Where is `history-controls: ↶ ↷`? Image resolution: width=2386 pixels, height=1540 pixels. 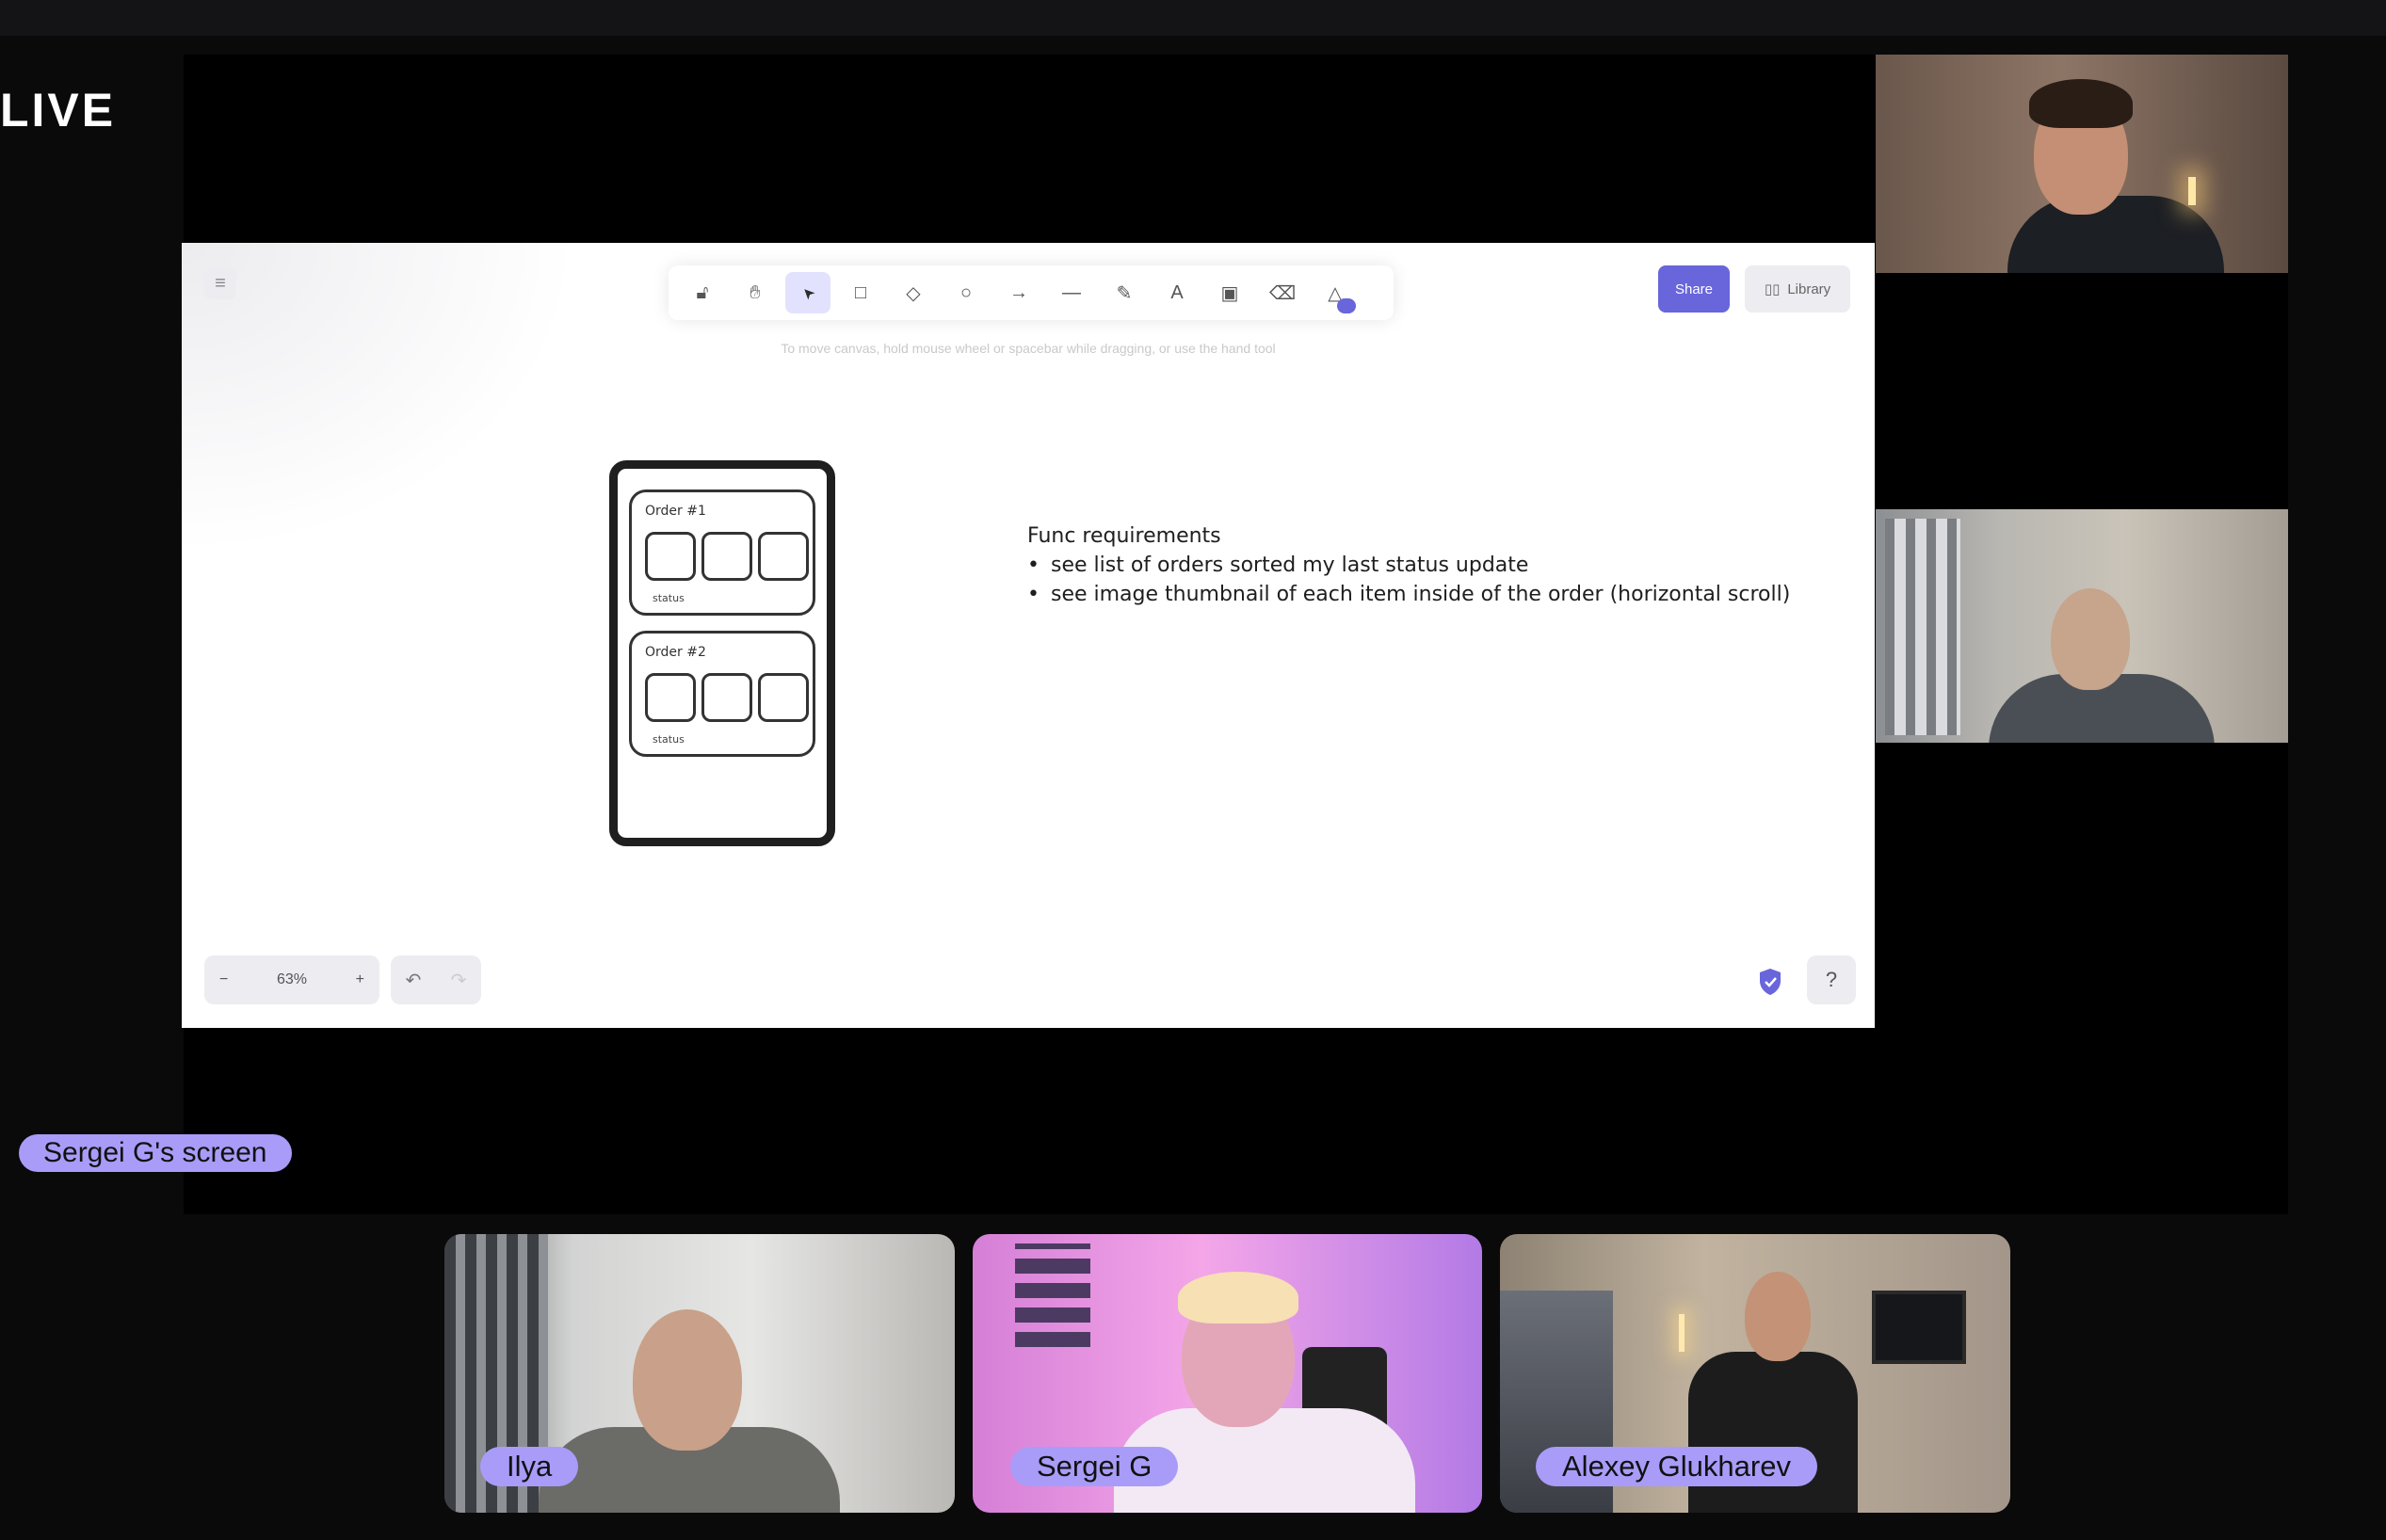 history-controls: ↶ ↷ is located at coordinates (436, 979).